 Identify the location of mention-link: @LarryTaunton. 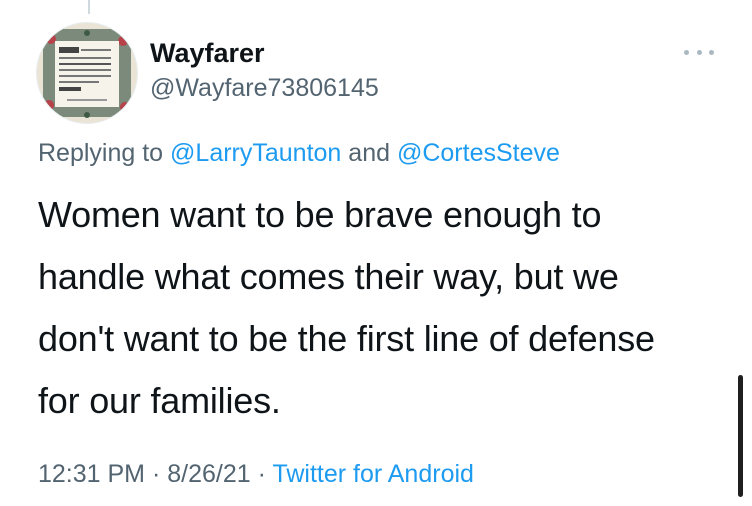
(255, 153).